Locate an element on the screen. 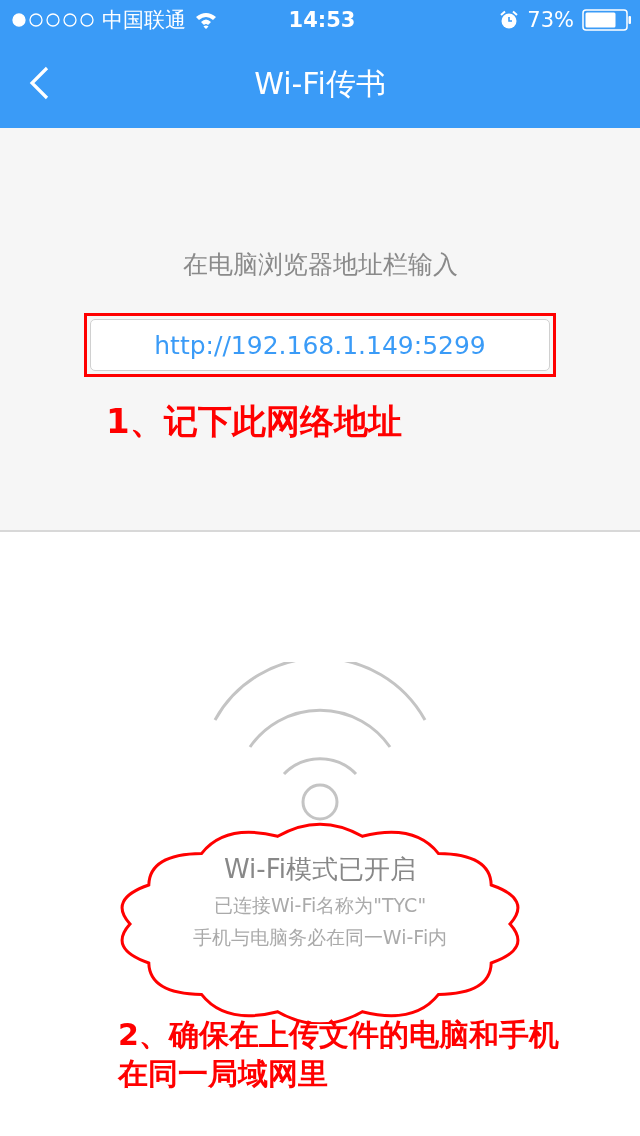 The image size is (640, 1136). mode-status-text: Wi-Fi模式已开启 is located at coordinates (320, 869).